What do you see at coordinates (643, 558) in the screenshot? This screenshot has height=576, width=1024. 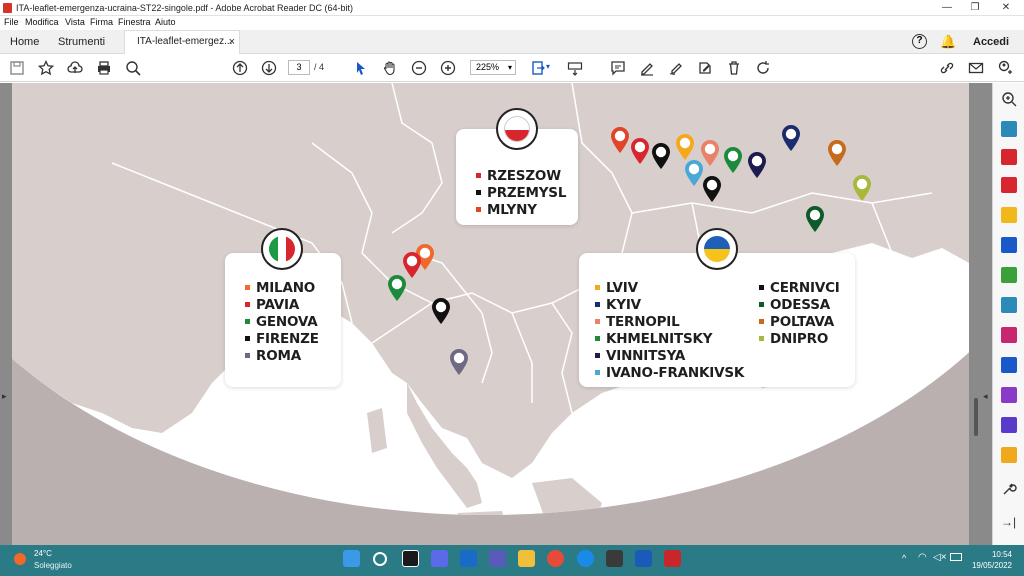 I see `word-icon` at bounding box center [643, 558].